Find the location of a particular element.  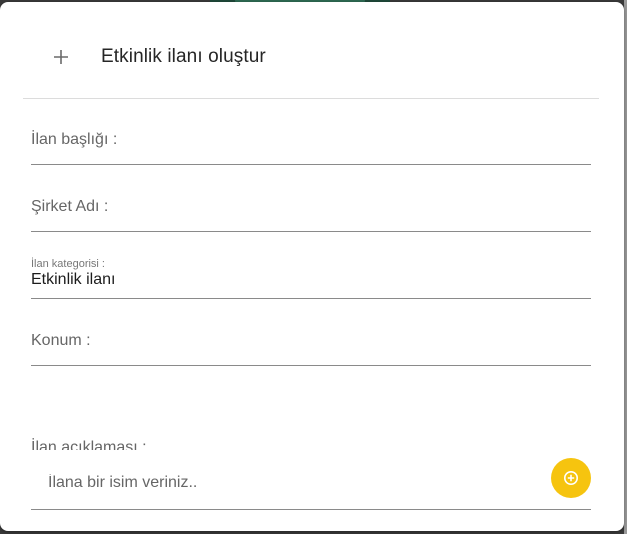

company-name-field: Şirket Adı : is located at coordinates (311, 211).